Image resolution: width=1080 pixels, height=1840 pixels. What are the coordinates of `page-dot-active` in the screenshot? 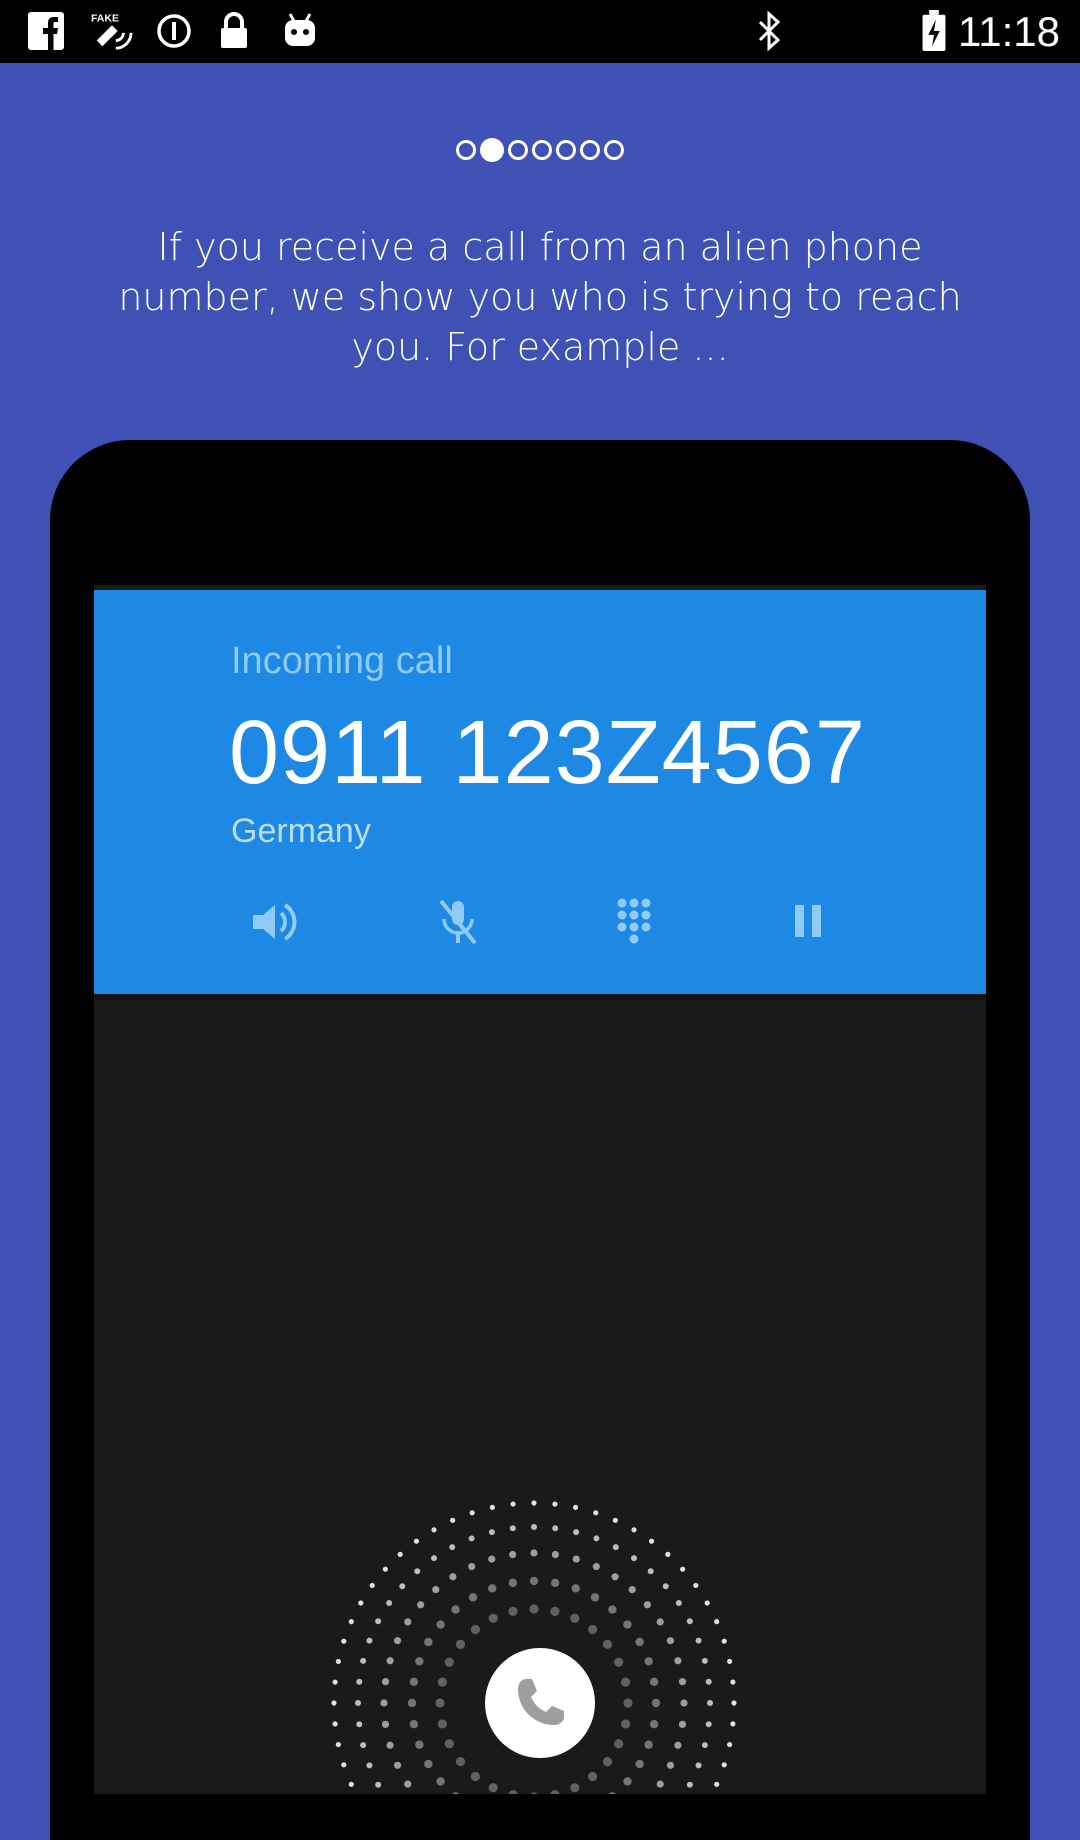 It's located at (492, 150).